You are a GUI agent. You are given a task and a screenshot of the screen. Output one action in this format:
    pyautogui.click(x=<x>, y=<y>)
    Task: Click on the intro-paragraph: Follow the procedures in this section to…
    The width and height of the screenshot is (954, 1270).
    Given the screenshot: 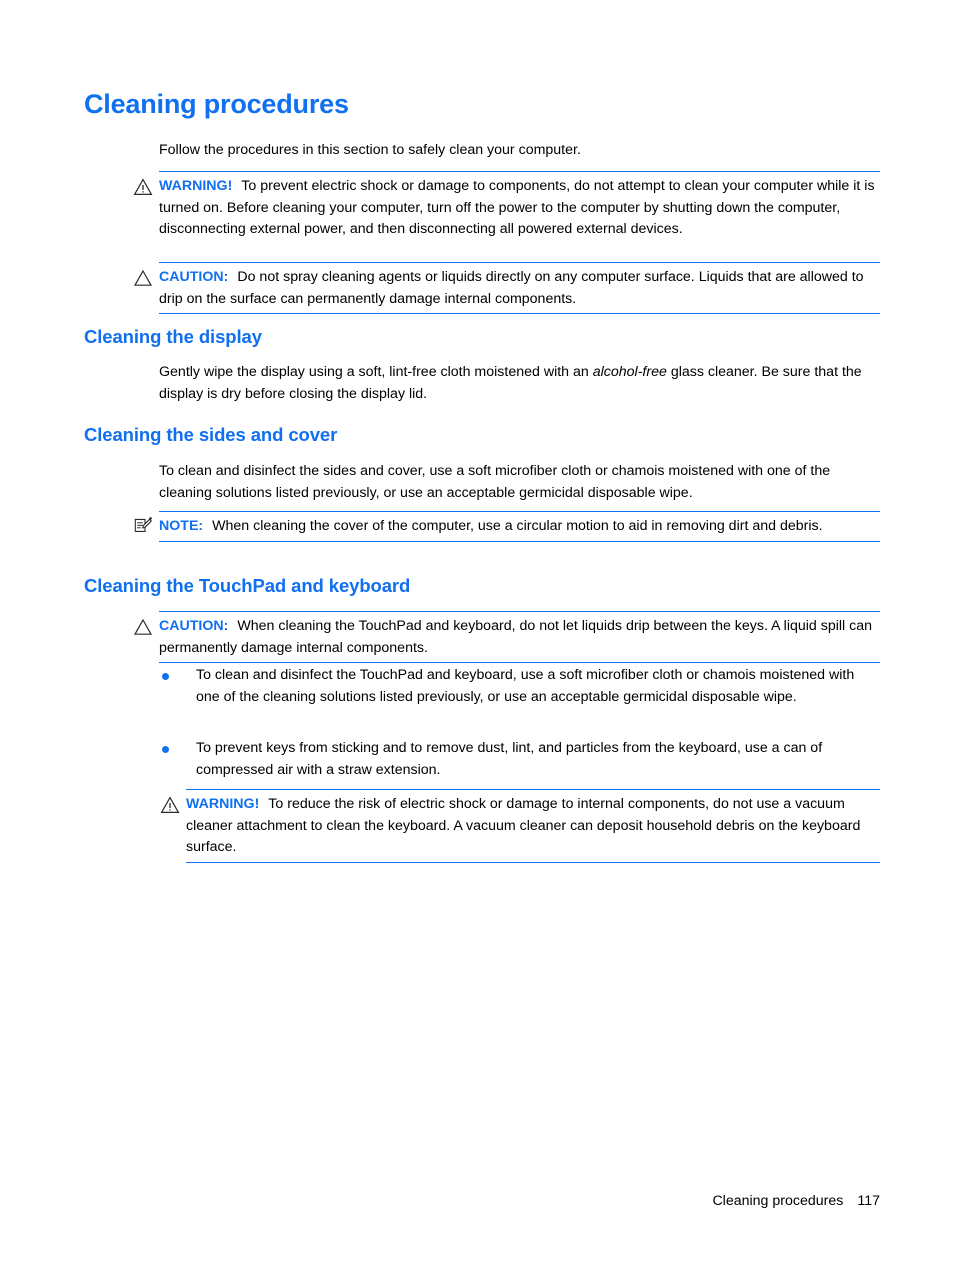 What is the action you would take?
    pyautogui.click(x=370, y=150)
    